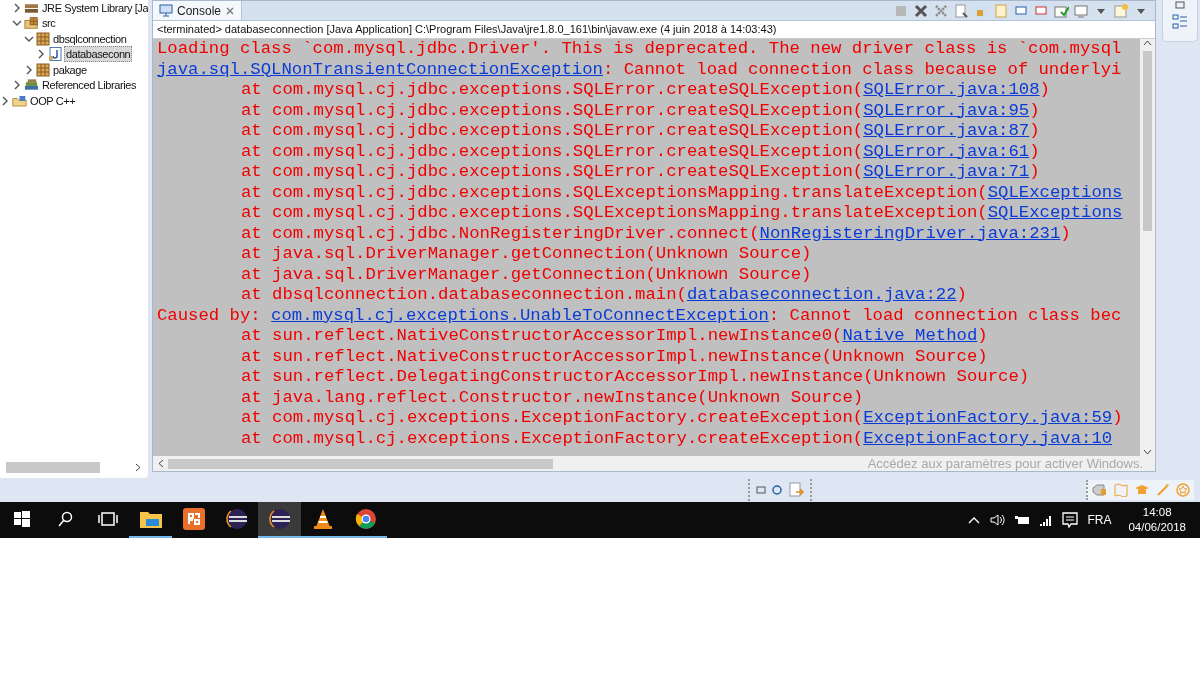 The width and height of the screenshot is (1200, 675). I want to click on remove-launch-icon, so click(921, 10).